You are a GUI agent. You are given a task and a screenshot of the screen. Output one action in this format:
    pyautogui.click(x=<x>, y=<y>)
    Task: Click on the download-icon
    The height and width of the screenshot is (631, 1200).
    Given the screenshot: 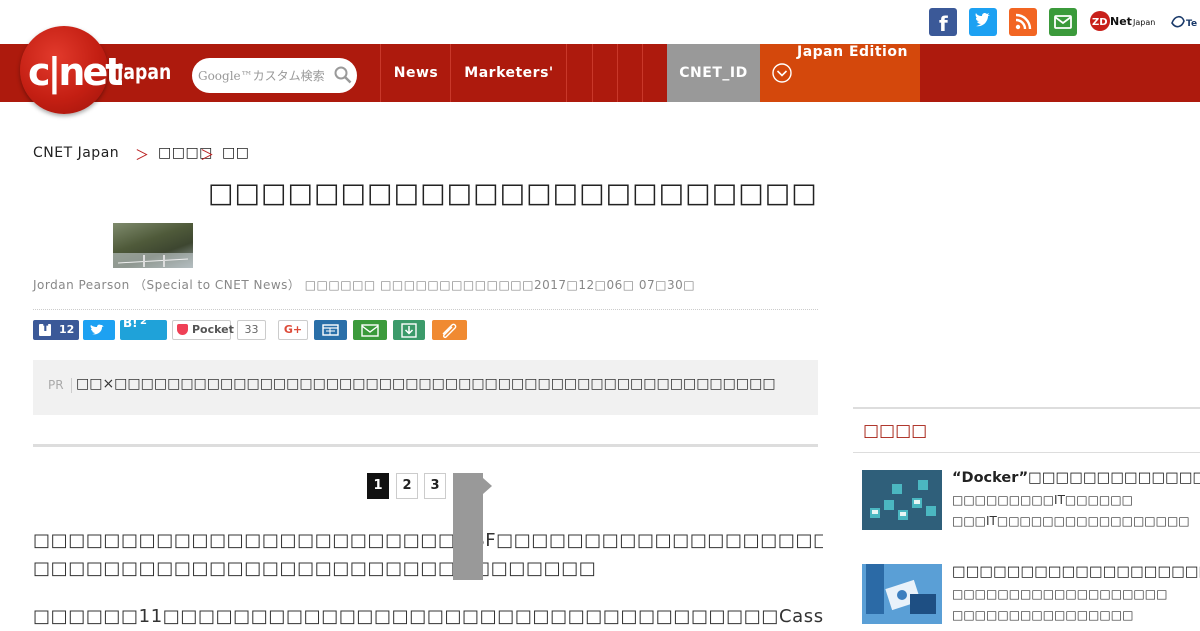 What is the action you would take?
    pyautogui.click(x=409, y=330)
    